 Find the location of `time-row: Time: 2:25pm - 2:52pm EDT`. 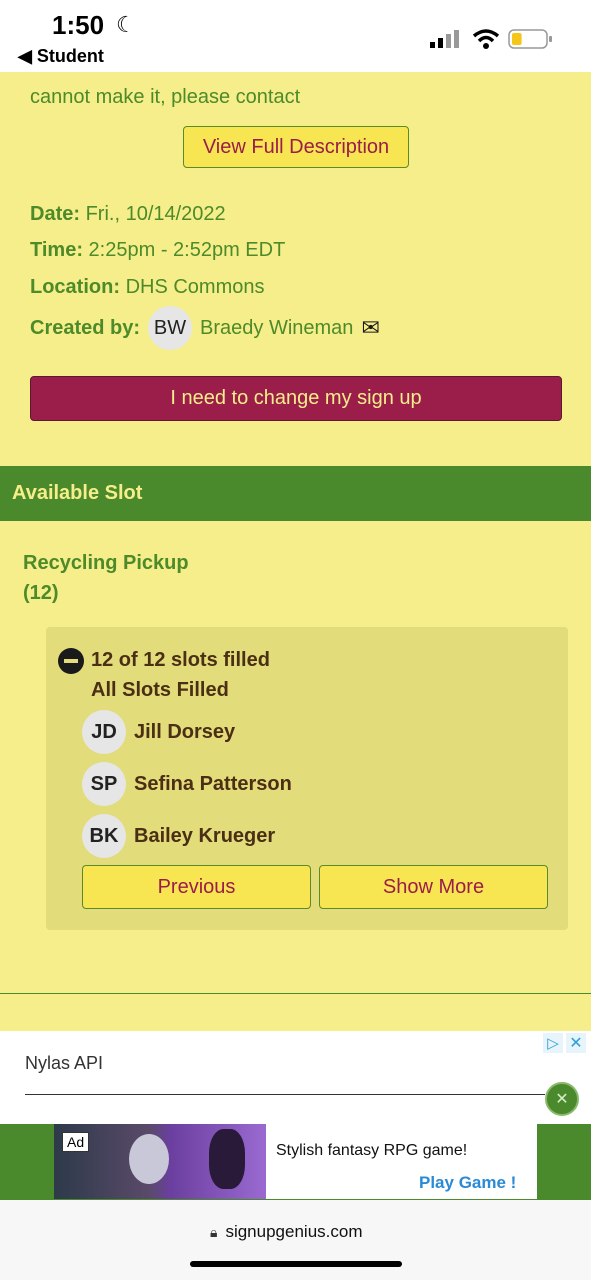

time-row: Time: 2:25pm - 2:52pm EDT is located at coordinates (157, 250).